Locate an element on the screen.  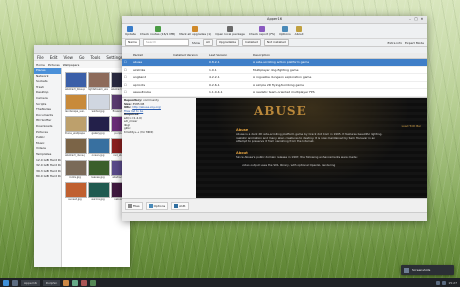
sidebar-item: 80.0 GiB Hard Drive is located at coordinates (47, 177).